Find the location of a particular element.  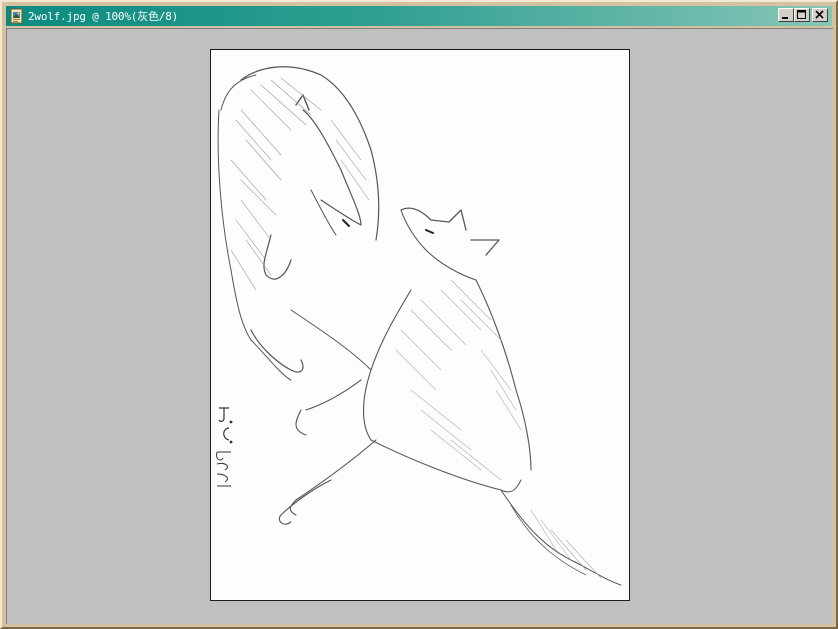

photoshop-document-icon is located at coordinates (17, 16).